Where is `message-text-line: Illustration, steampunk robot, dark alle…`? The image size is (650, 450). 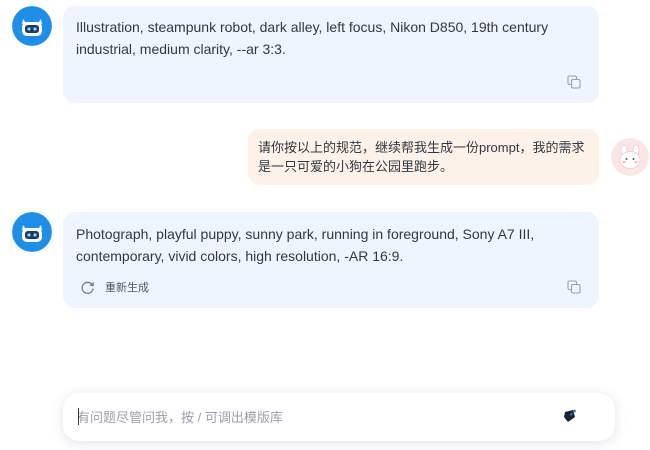 message-text-line: Illustration, steampunk robot, dark alle… is located at coordinates (312, 27).